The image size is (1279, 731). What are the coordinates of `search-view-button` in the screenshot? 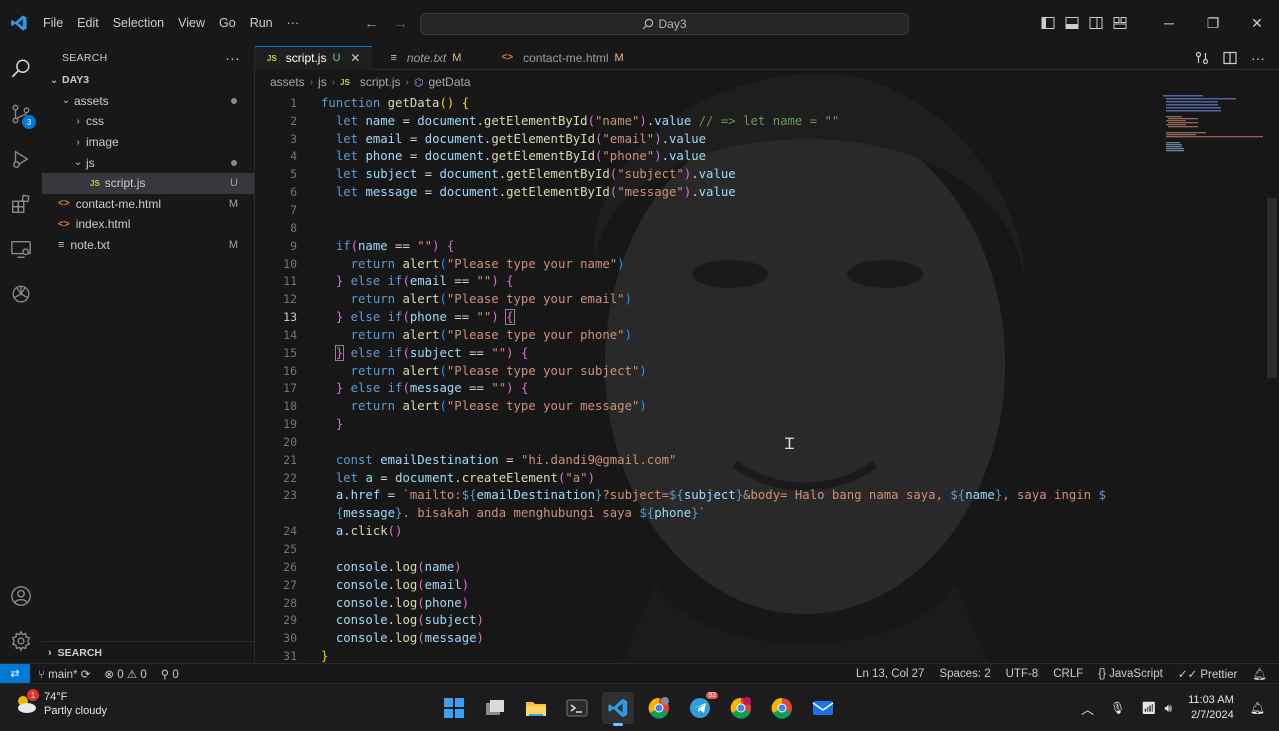 It's located at (21, 68).